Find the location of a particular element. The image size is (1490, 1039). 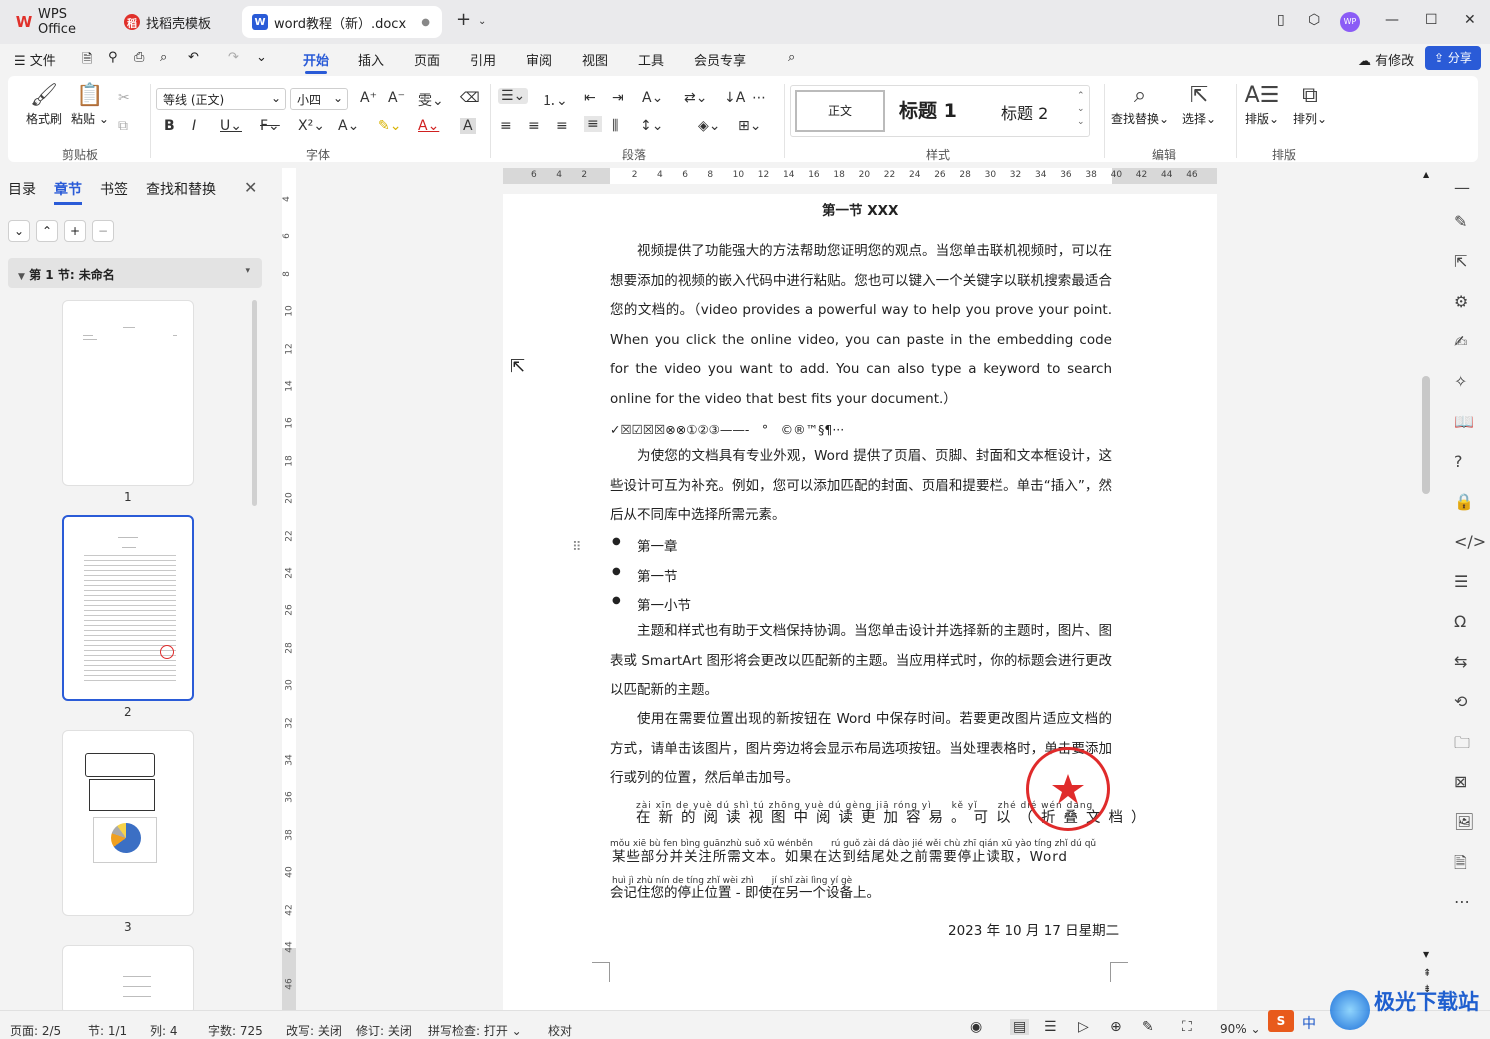

menu-home: 开始 is located at coordinates (316, 62).